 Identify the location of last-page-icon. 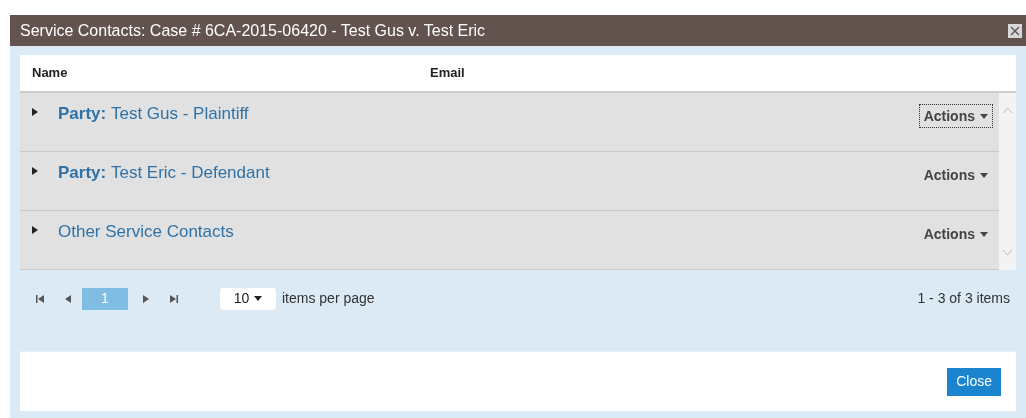
(174, 298).